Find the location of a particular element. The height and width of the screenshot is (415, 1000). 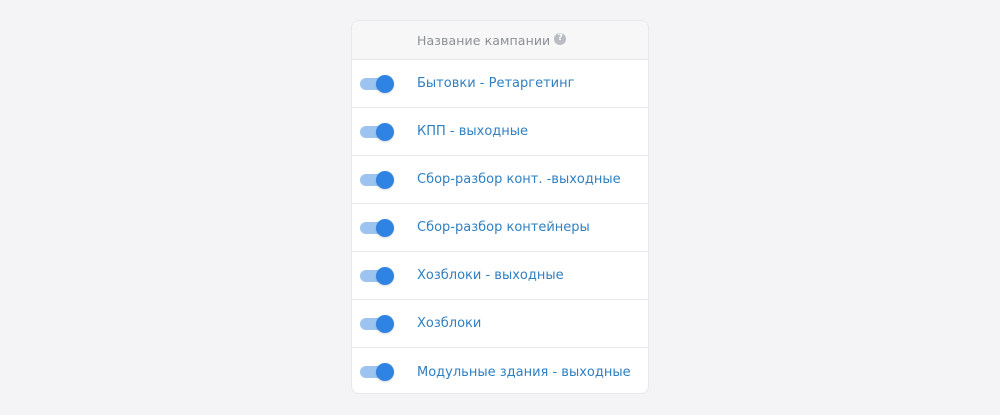

table-row: Сбор-разбор конт. -выходные is located at coordinates (500, 180).